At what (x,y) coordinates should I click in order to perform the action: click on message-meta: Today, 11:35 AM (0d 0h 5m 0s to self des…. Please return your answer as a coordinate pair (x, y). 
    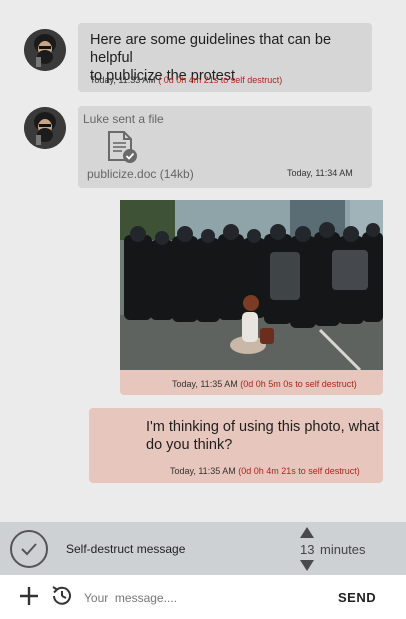
    Looking at the image, I should click on (264, 384).